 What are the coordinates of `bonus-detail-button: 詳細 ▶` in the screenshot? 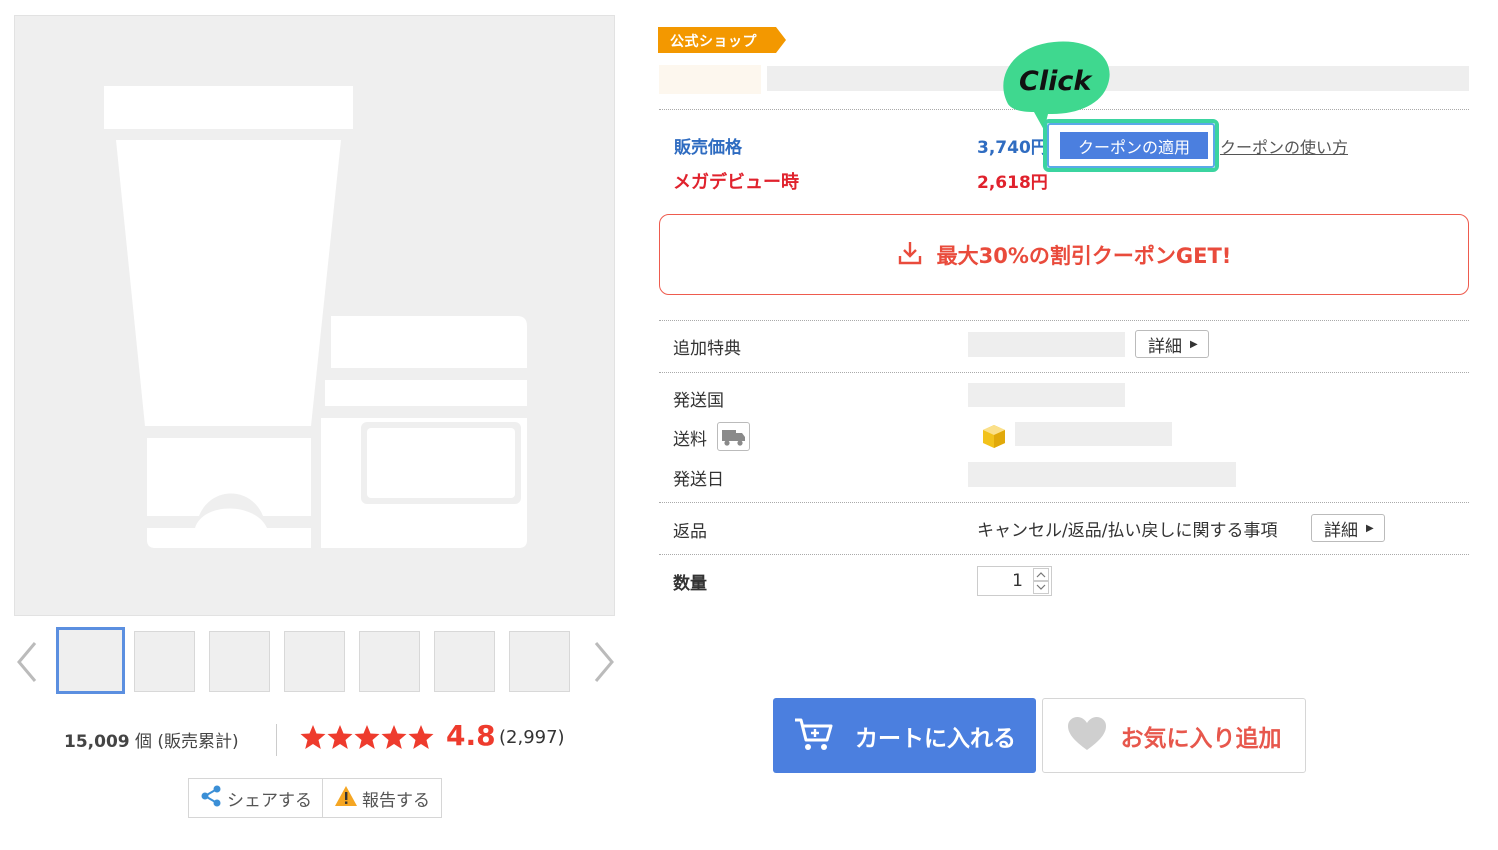 It's located at (1172, 344).